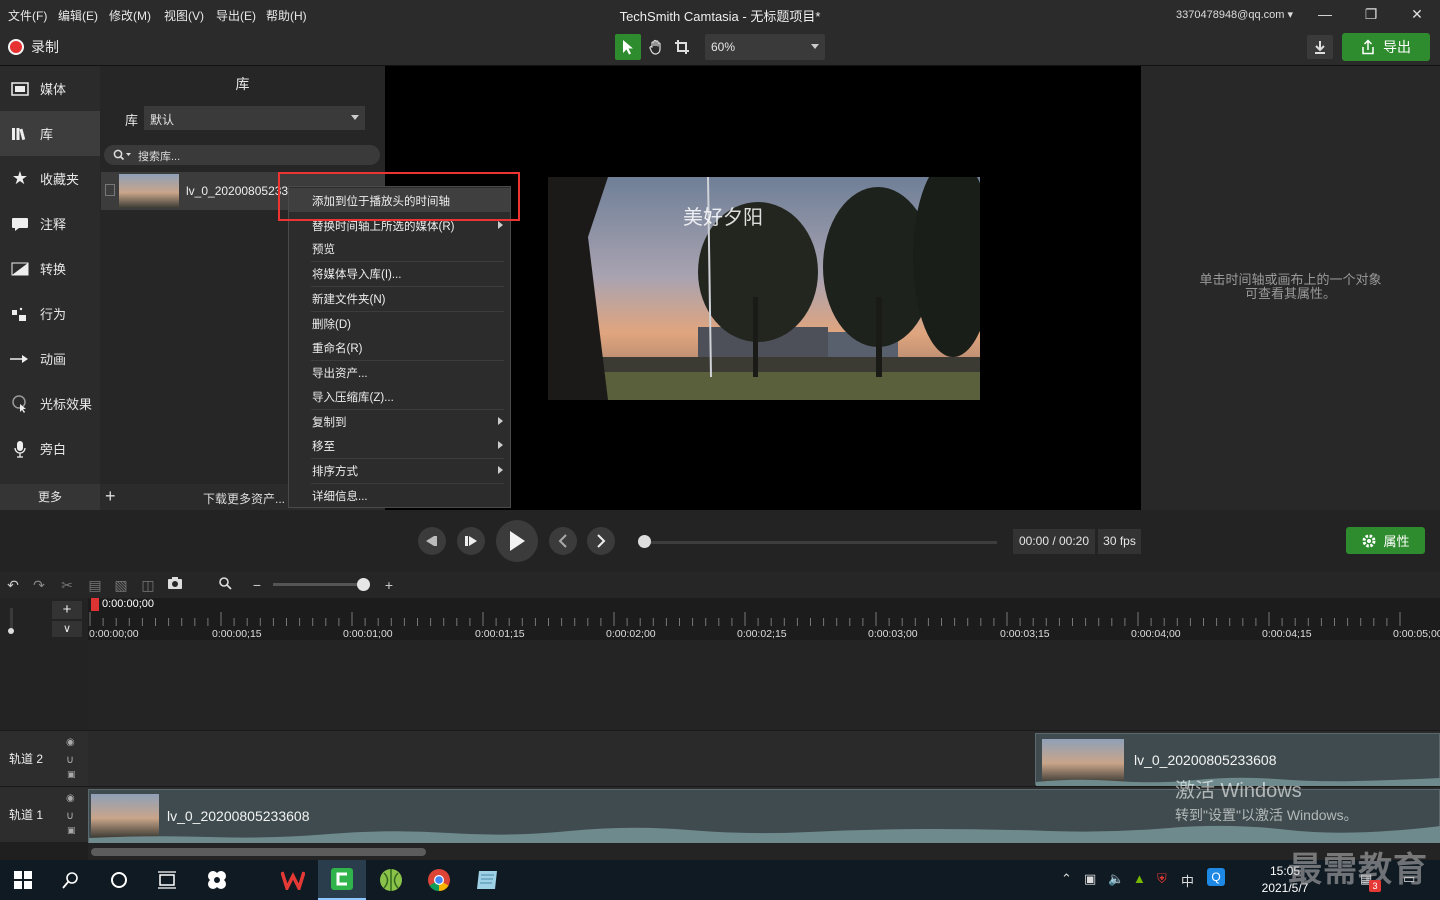  I want to click on restore-icon: ❐, so click(1371, 14).